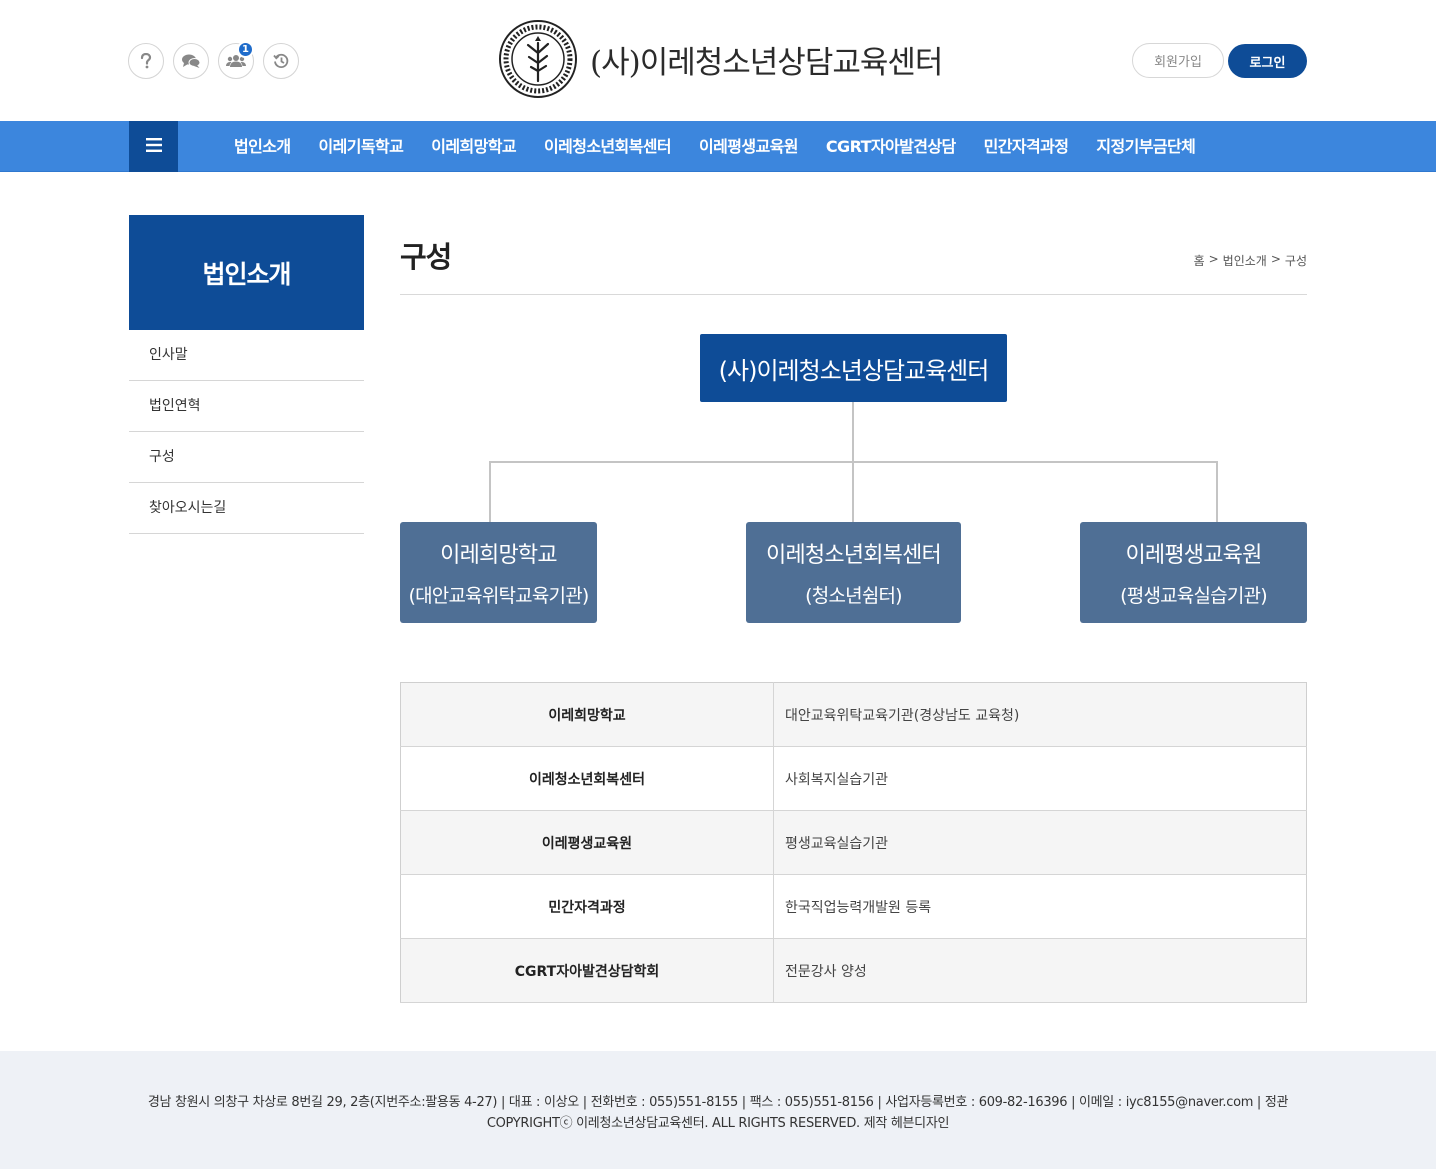 Image resolution: width=1436 pixels, height=1169 pixels. I want to click on logo-text: (사)이레청소년상담교육센터, so click(766, 62).